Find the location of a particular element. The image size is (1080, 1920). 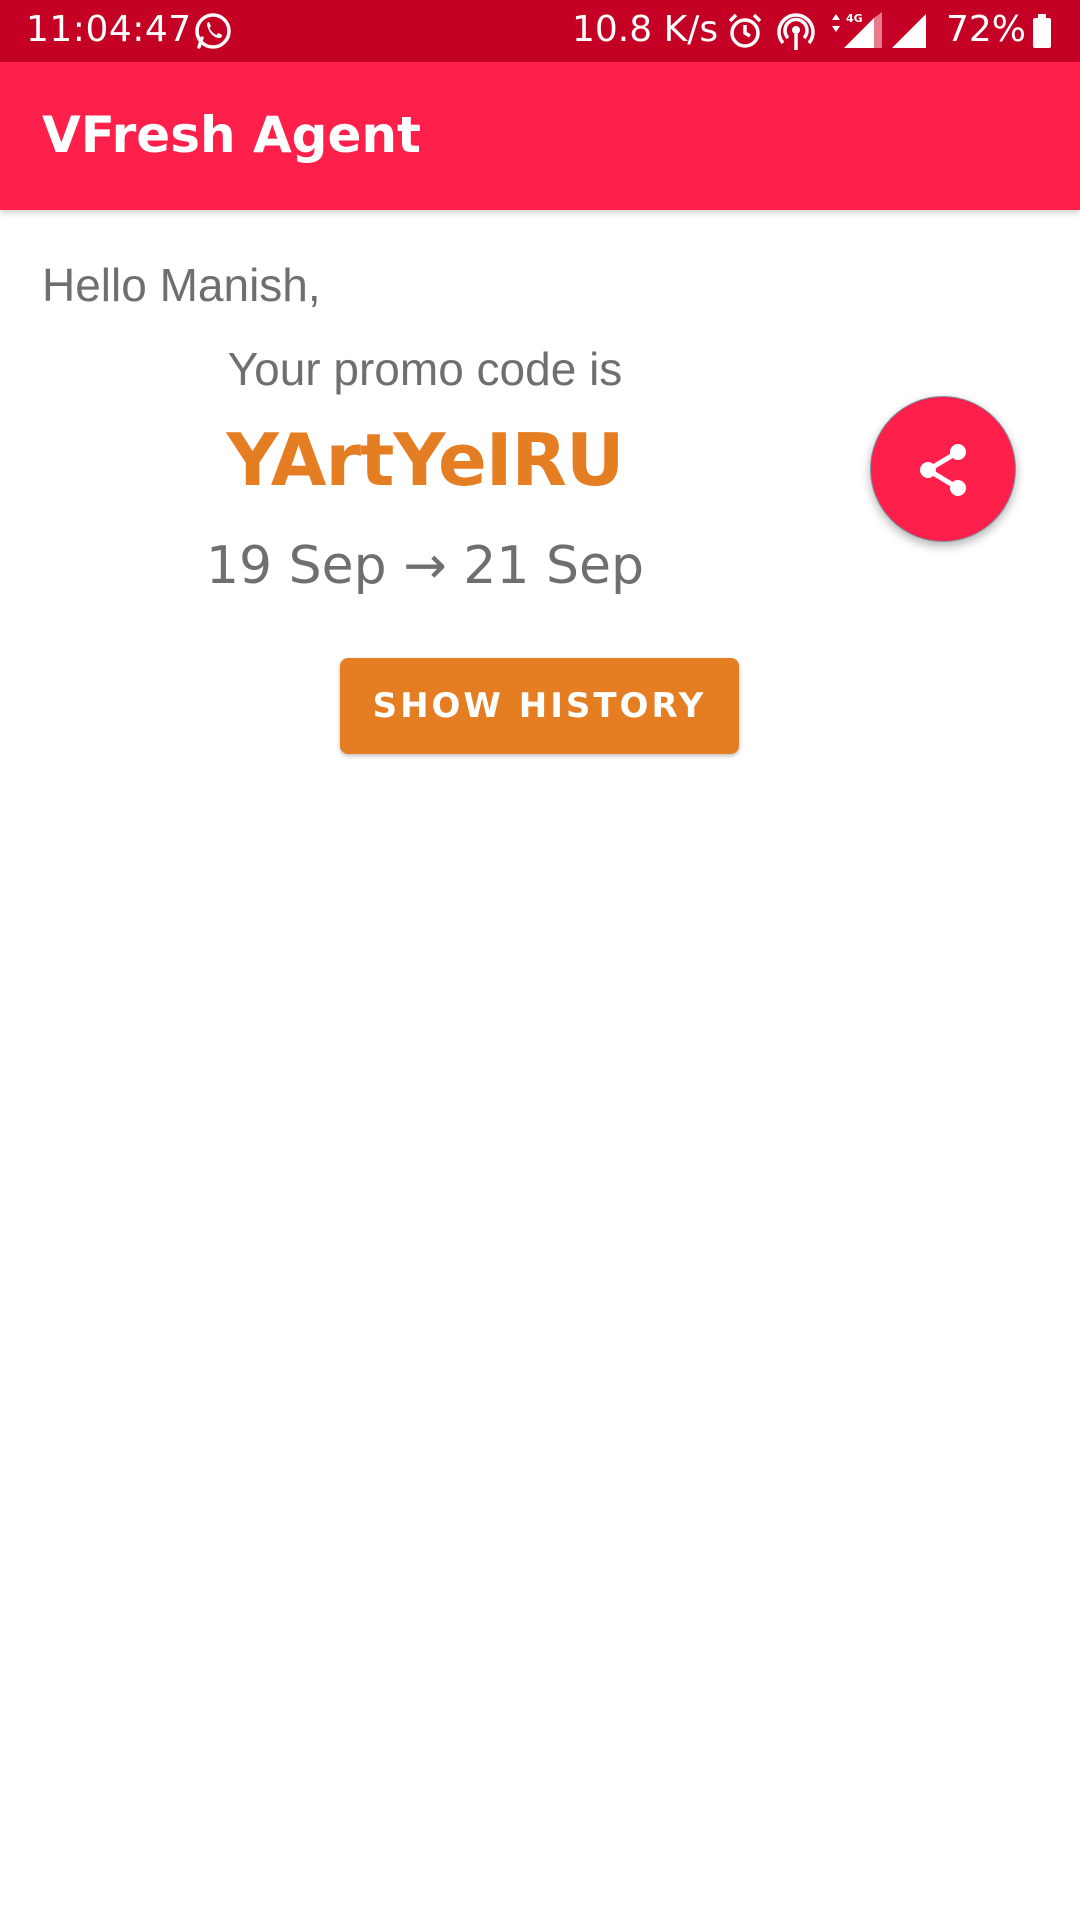

share-button is located at coordinates (943, 469).